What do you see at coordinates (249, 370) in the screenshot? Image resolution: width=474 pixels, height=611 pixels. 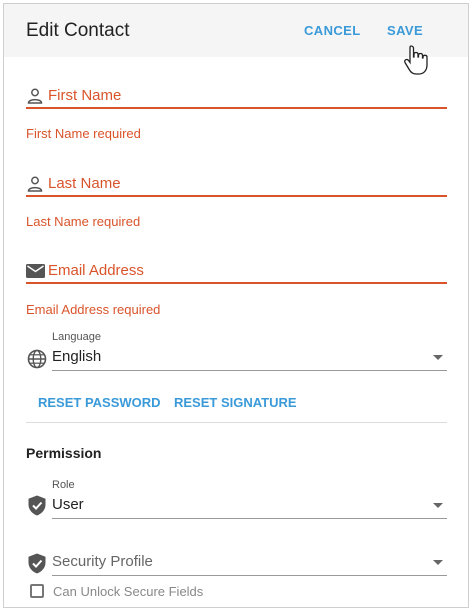 I see `language-underline` at bounding box center [249, 370].